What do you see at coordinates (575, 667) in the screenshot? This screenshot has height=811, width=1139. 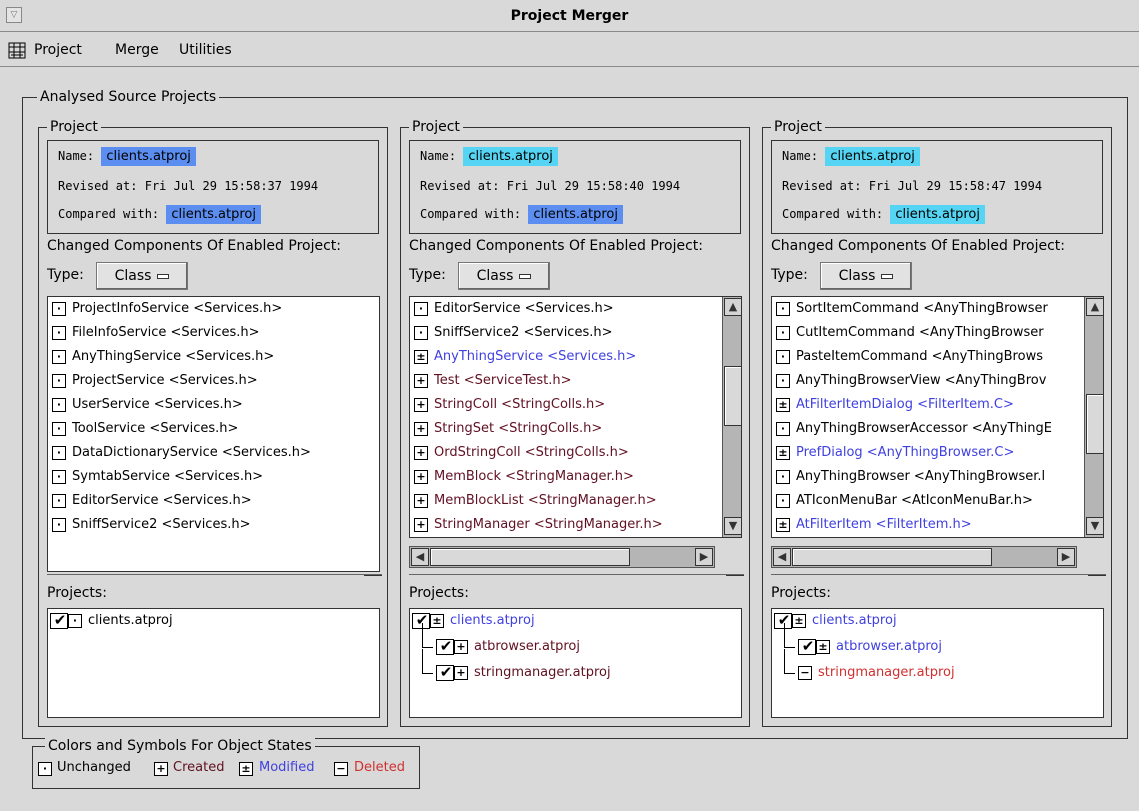 I see `project-tree-row: ✔ + stringmanager.atproj` at bounding box center [575, 667].